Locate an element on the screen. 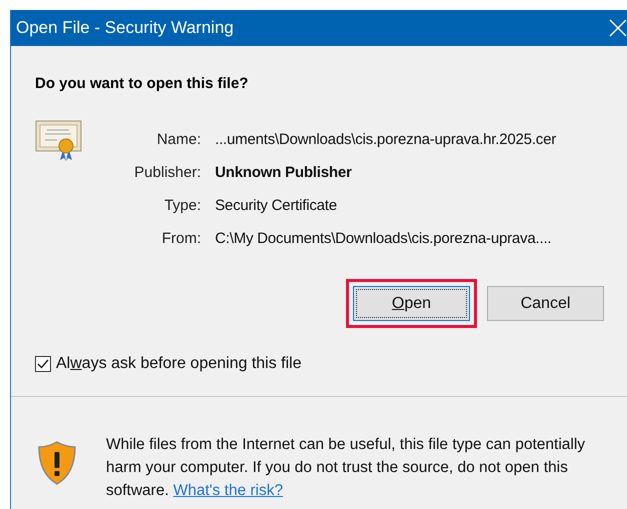  certificate-icon is located at coordinates (59, 141).